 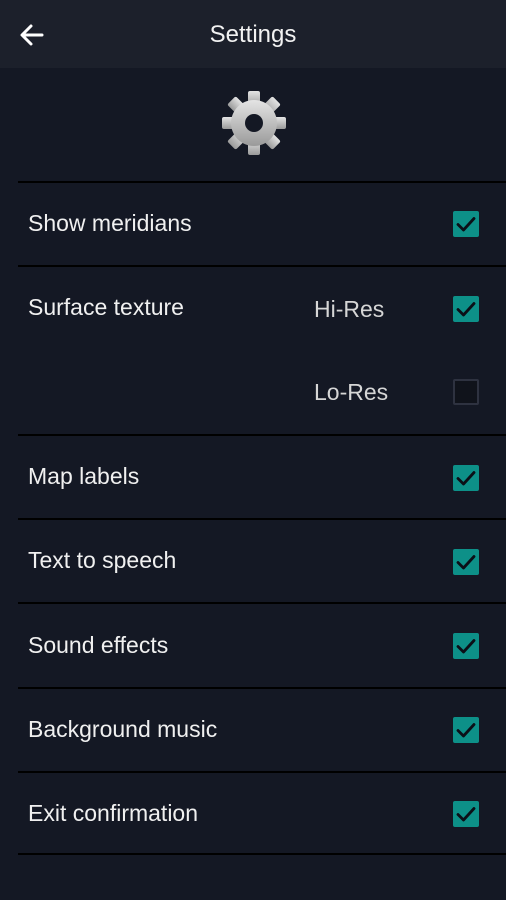 I want to click on page-title: Settings, so click(x=253, y=34).